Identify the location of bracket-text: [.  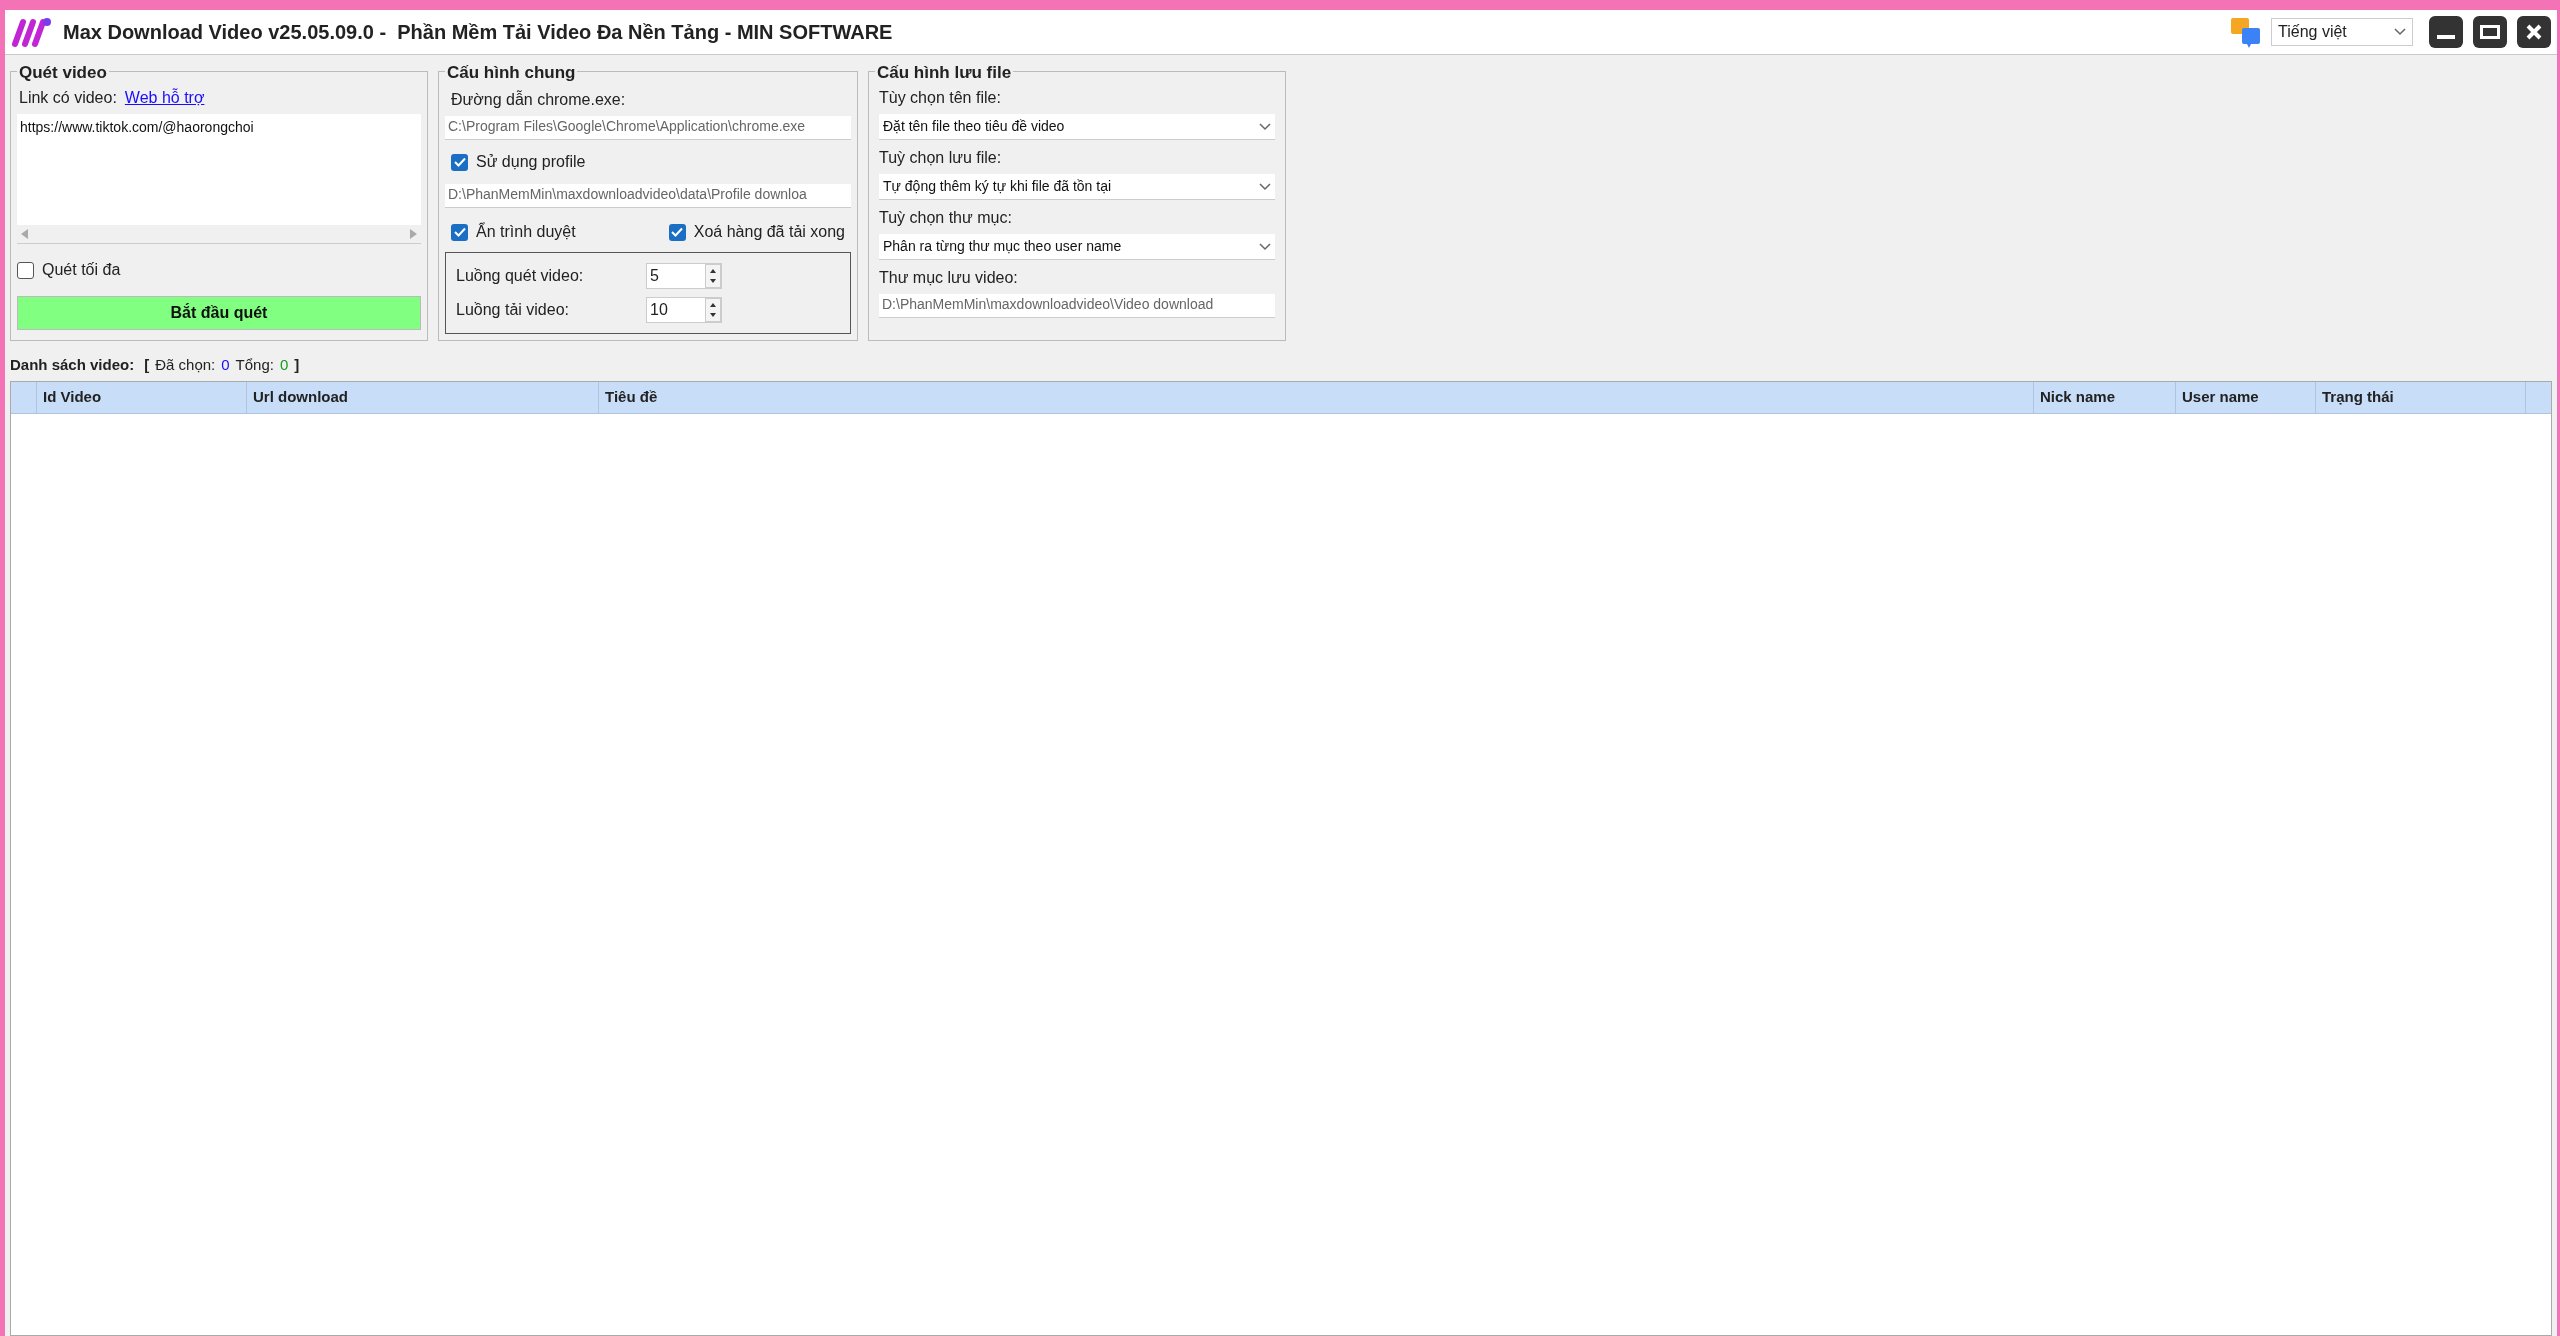
(147, 364).